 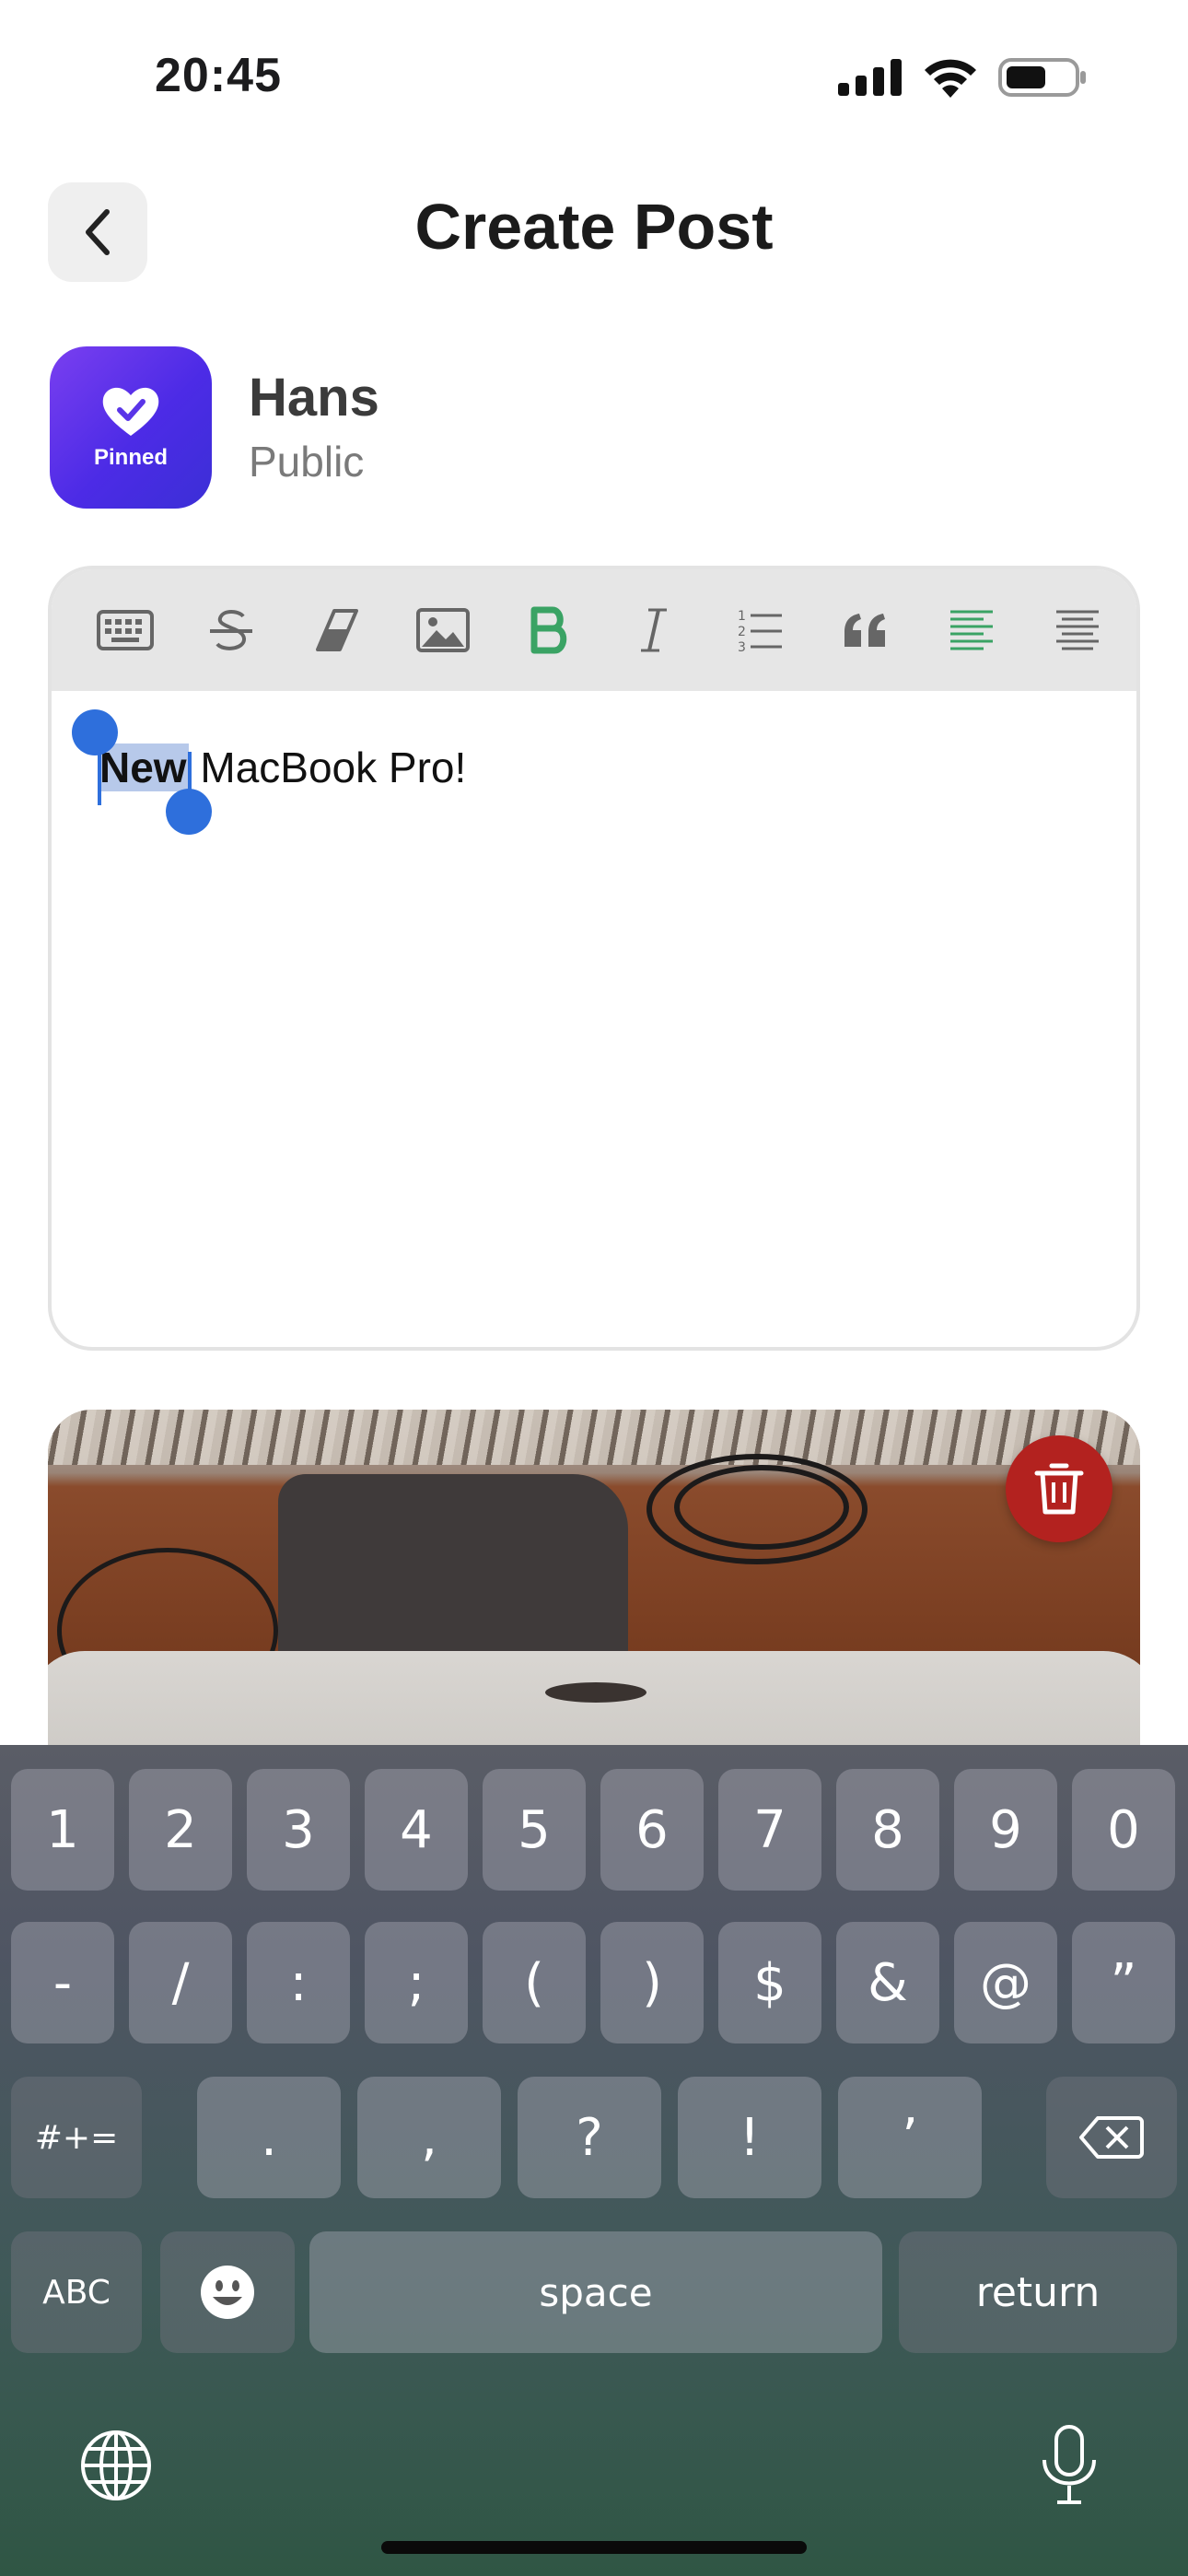 What do you see at coordinates (130, 411) in the screenshot?
I see `heart-check-icon` at bounding box center [130, 411].